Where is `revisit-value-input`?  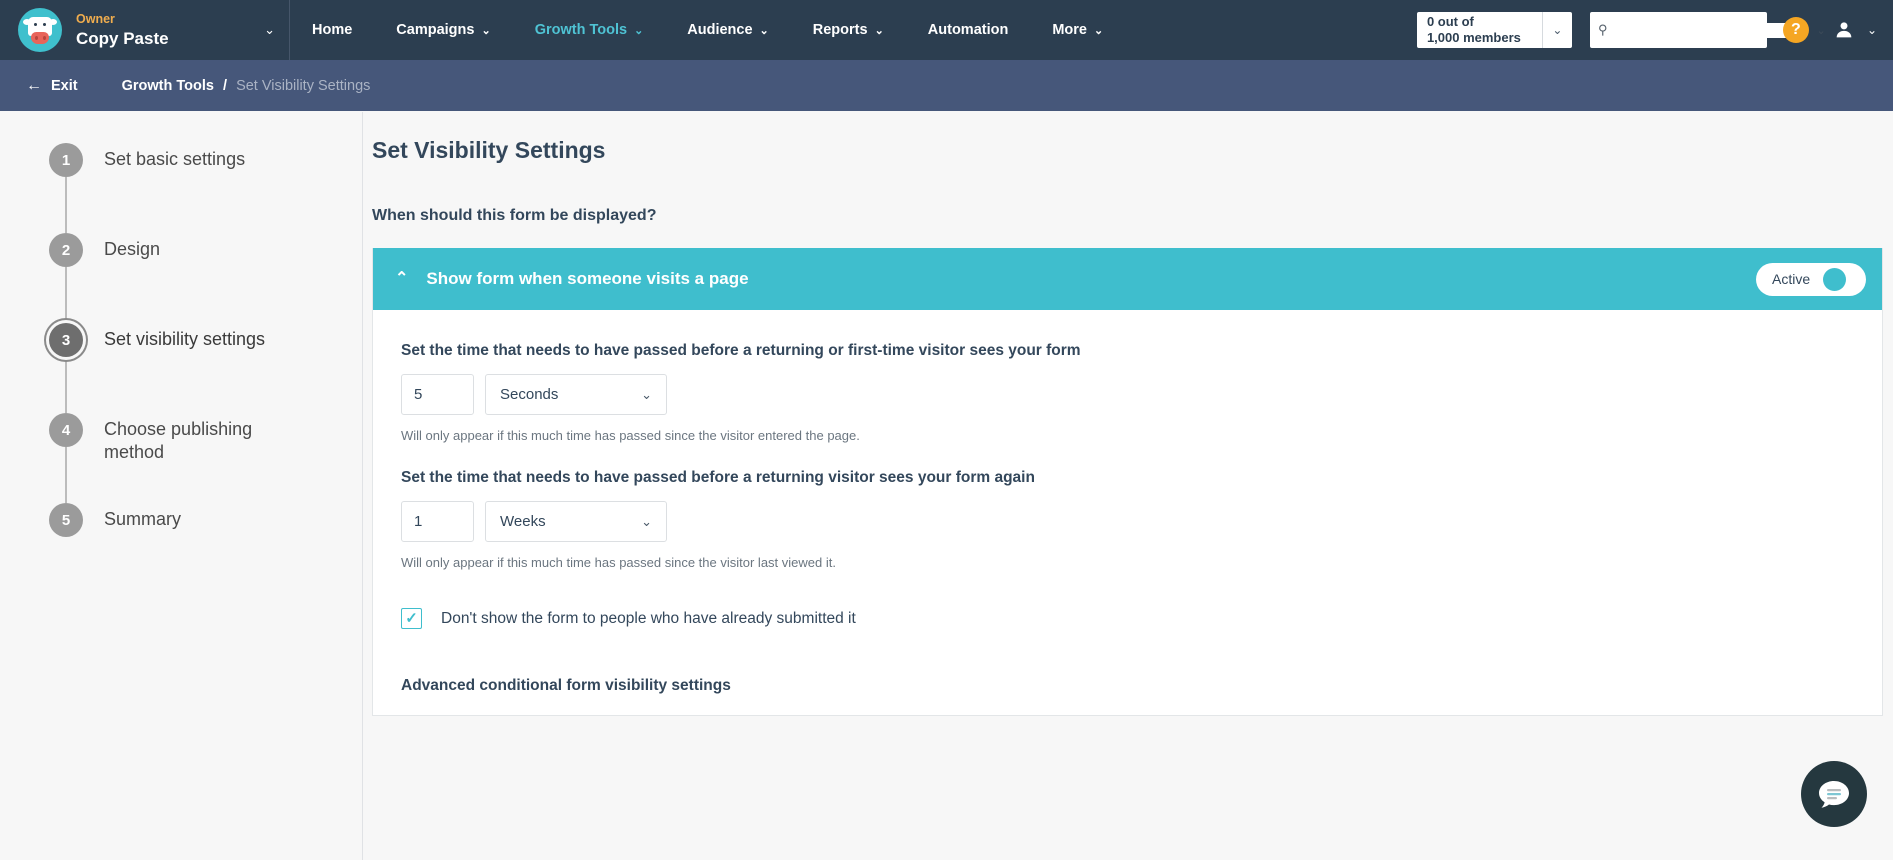
revisit-value-input is located at coordinates (437, 521).